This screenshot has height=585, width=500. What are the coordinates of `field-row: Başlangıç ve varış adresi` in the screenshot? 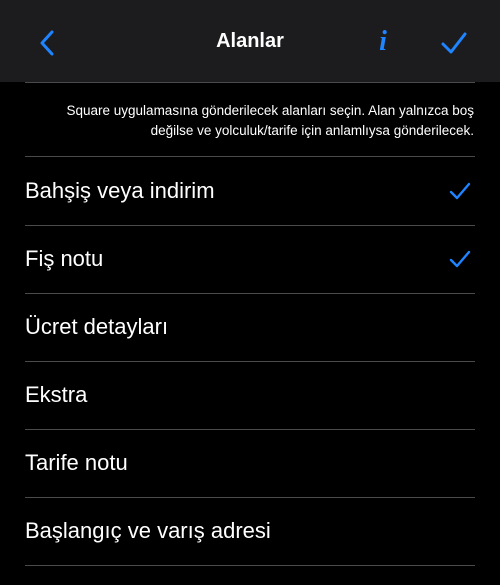 It's located at (250, 531).